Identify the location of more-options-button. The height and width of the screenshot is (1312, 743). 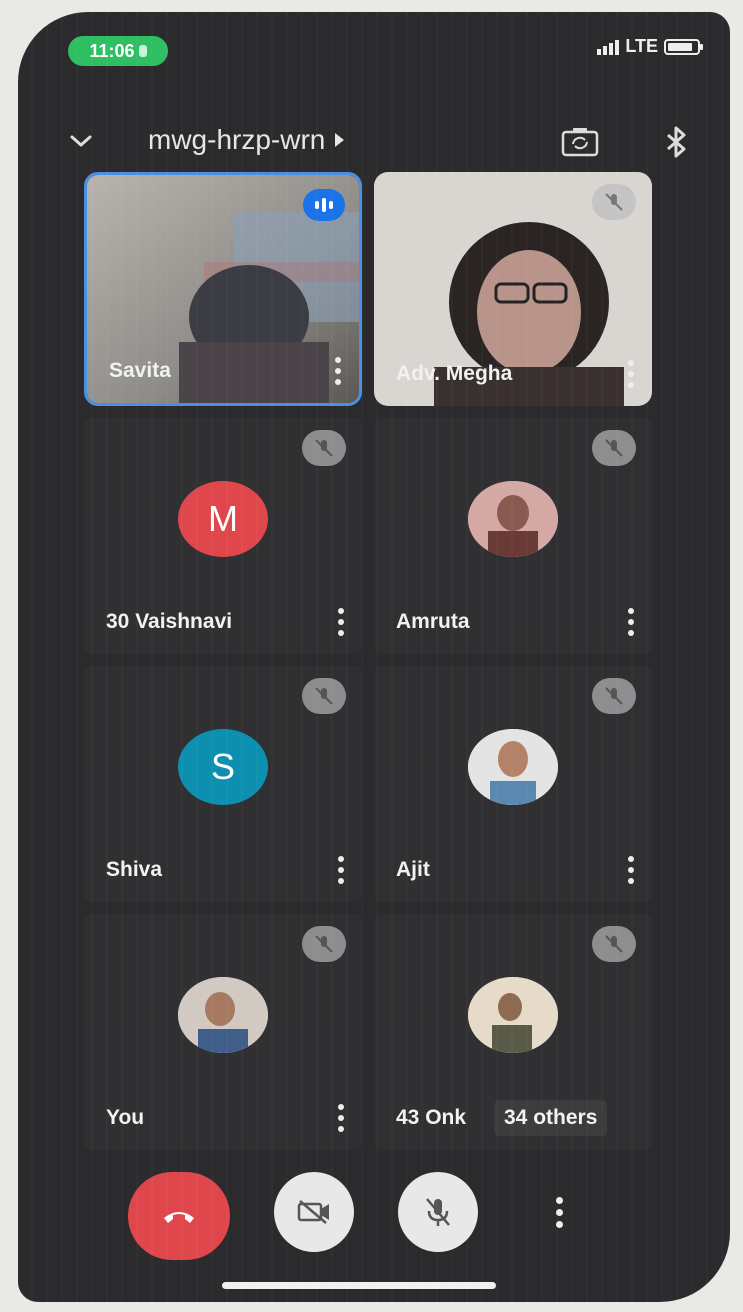
(559, 1212).